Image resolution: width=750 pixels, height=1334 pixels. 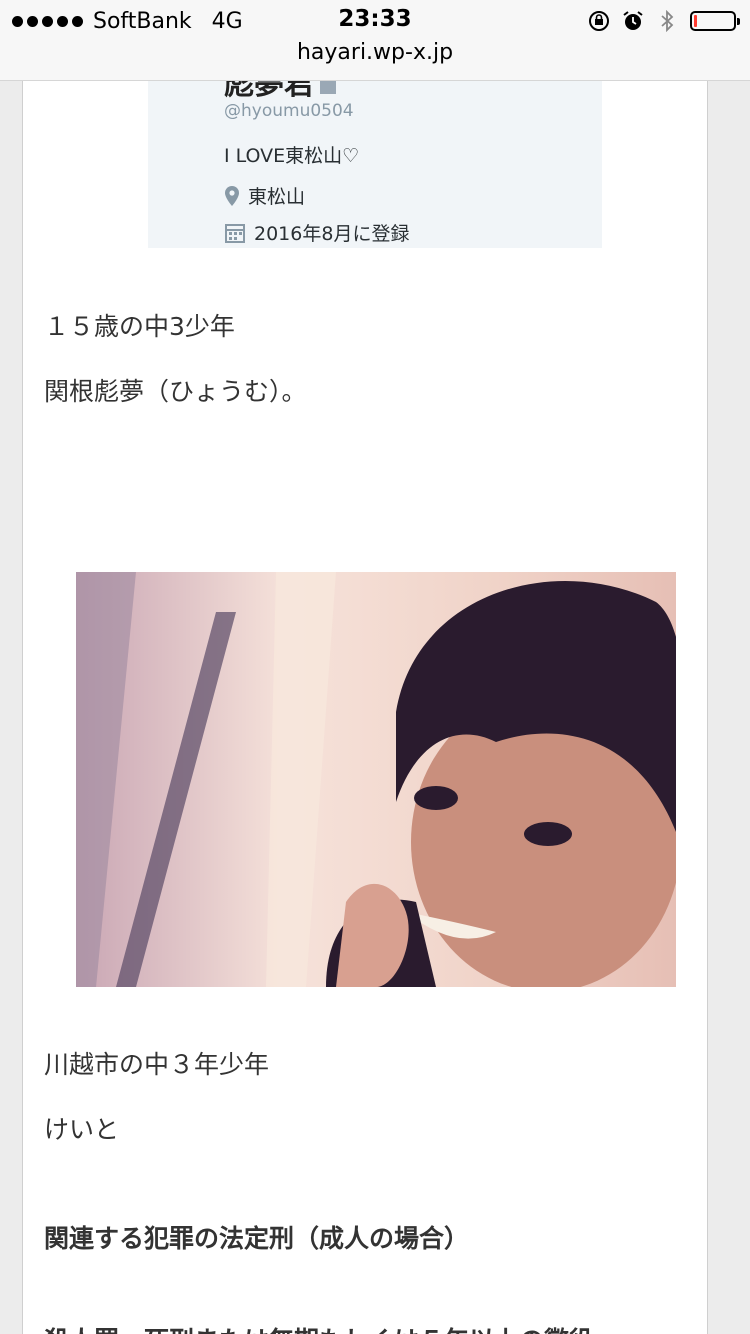 What do you see at coordinates (264, 195) in the screenshot?
I see `profile-location: 東松山` at bounding box center [264, 195].